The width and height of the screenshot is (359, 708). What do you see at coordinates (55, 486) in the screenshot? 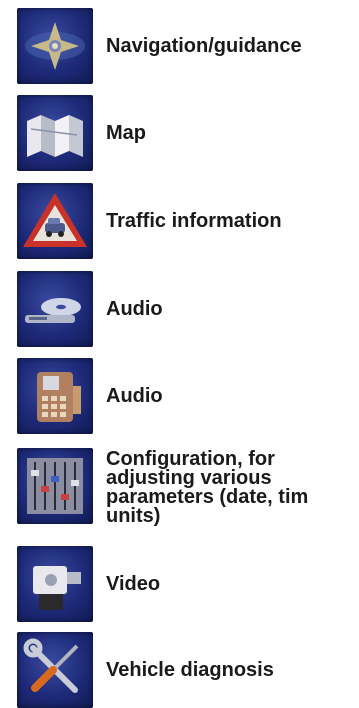
I see `settings-sliders-icon` at bounding box center [55, 486].